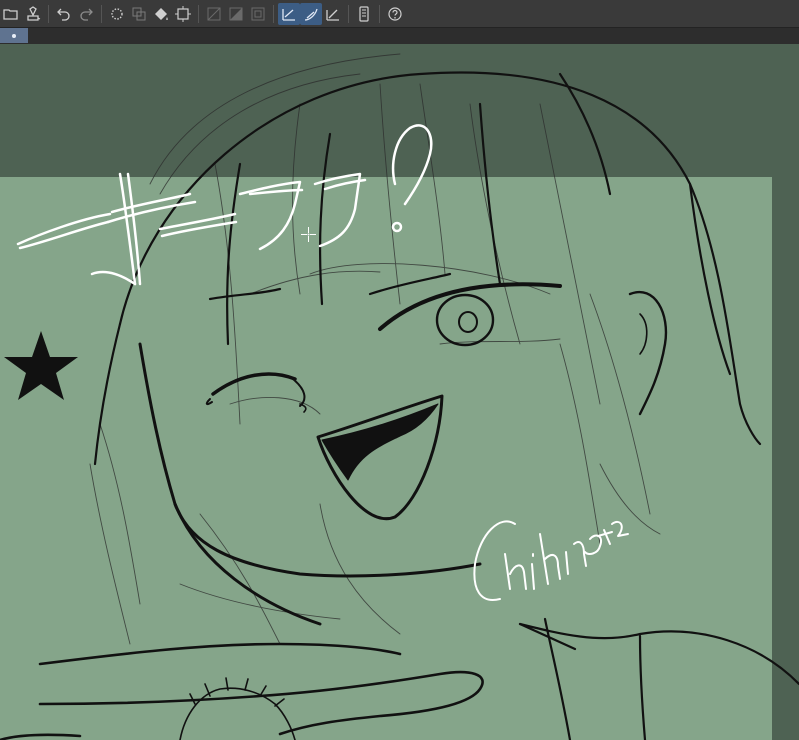 This screenshot has width=799, height=740. Describe the element at coordinates (11, 14) in the screenshot. I see `open-file-icon` at that location.